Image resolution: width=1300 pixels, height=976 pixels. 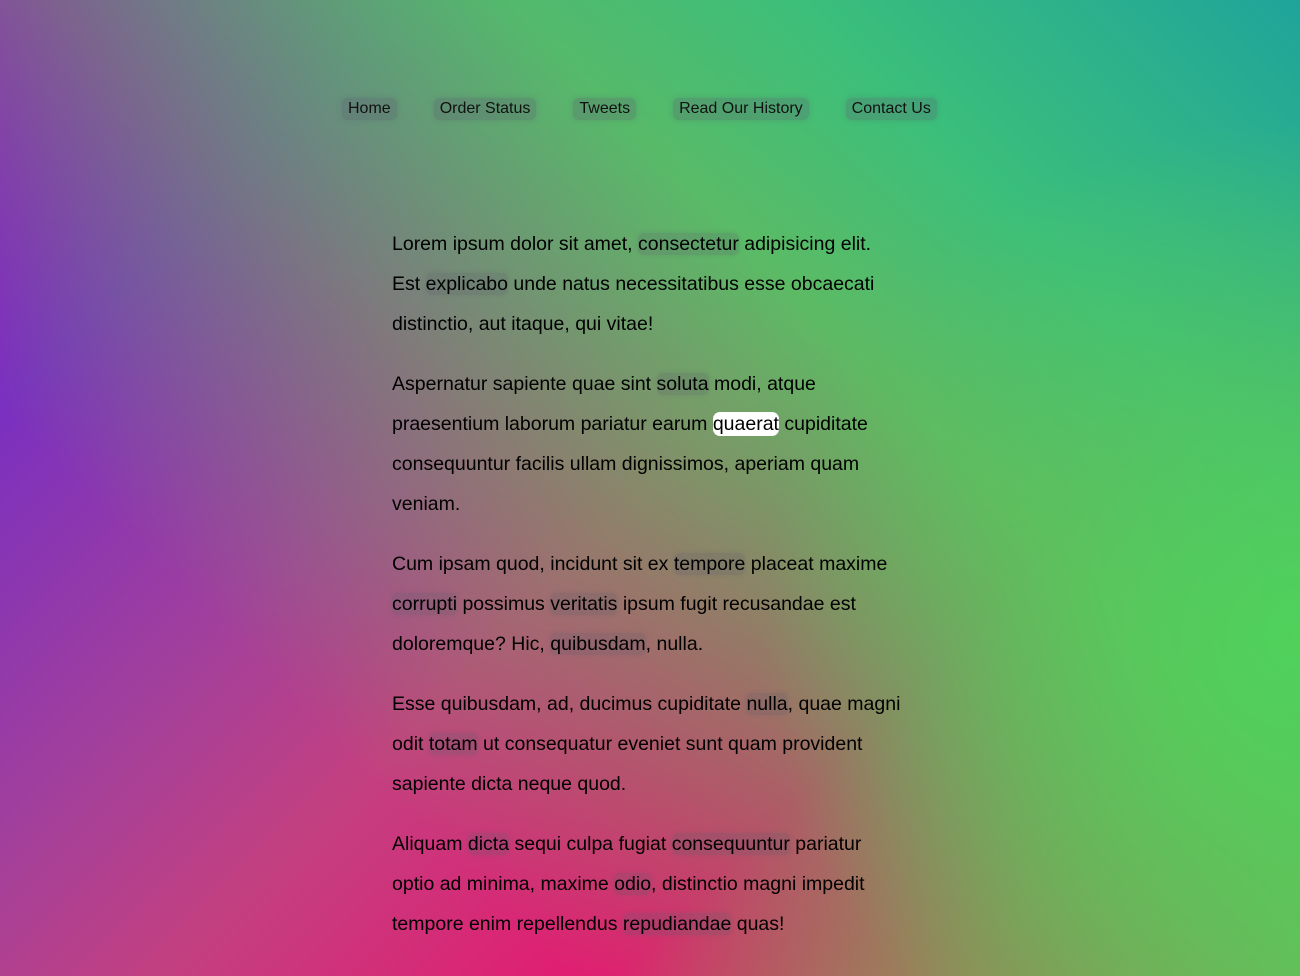 I want to click on highlighted-word: nulla, so click(x=767, y=704).